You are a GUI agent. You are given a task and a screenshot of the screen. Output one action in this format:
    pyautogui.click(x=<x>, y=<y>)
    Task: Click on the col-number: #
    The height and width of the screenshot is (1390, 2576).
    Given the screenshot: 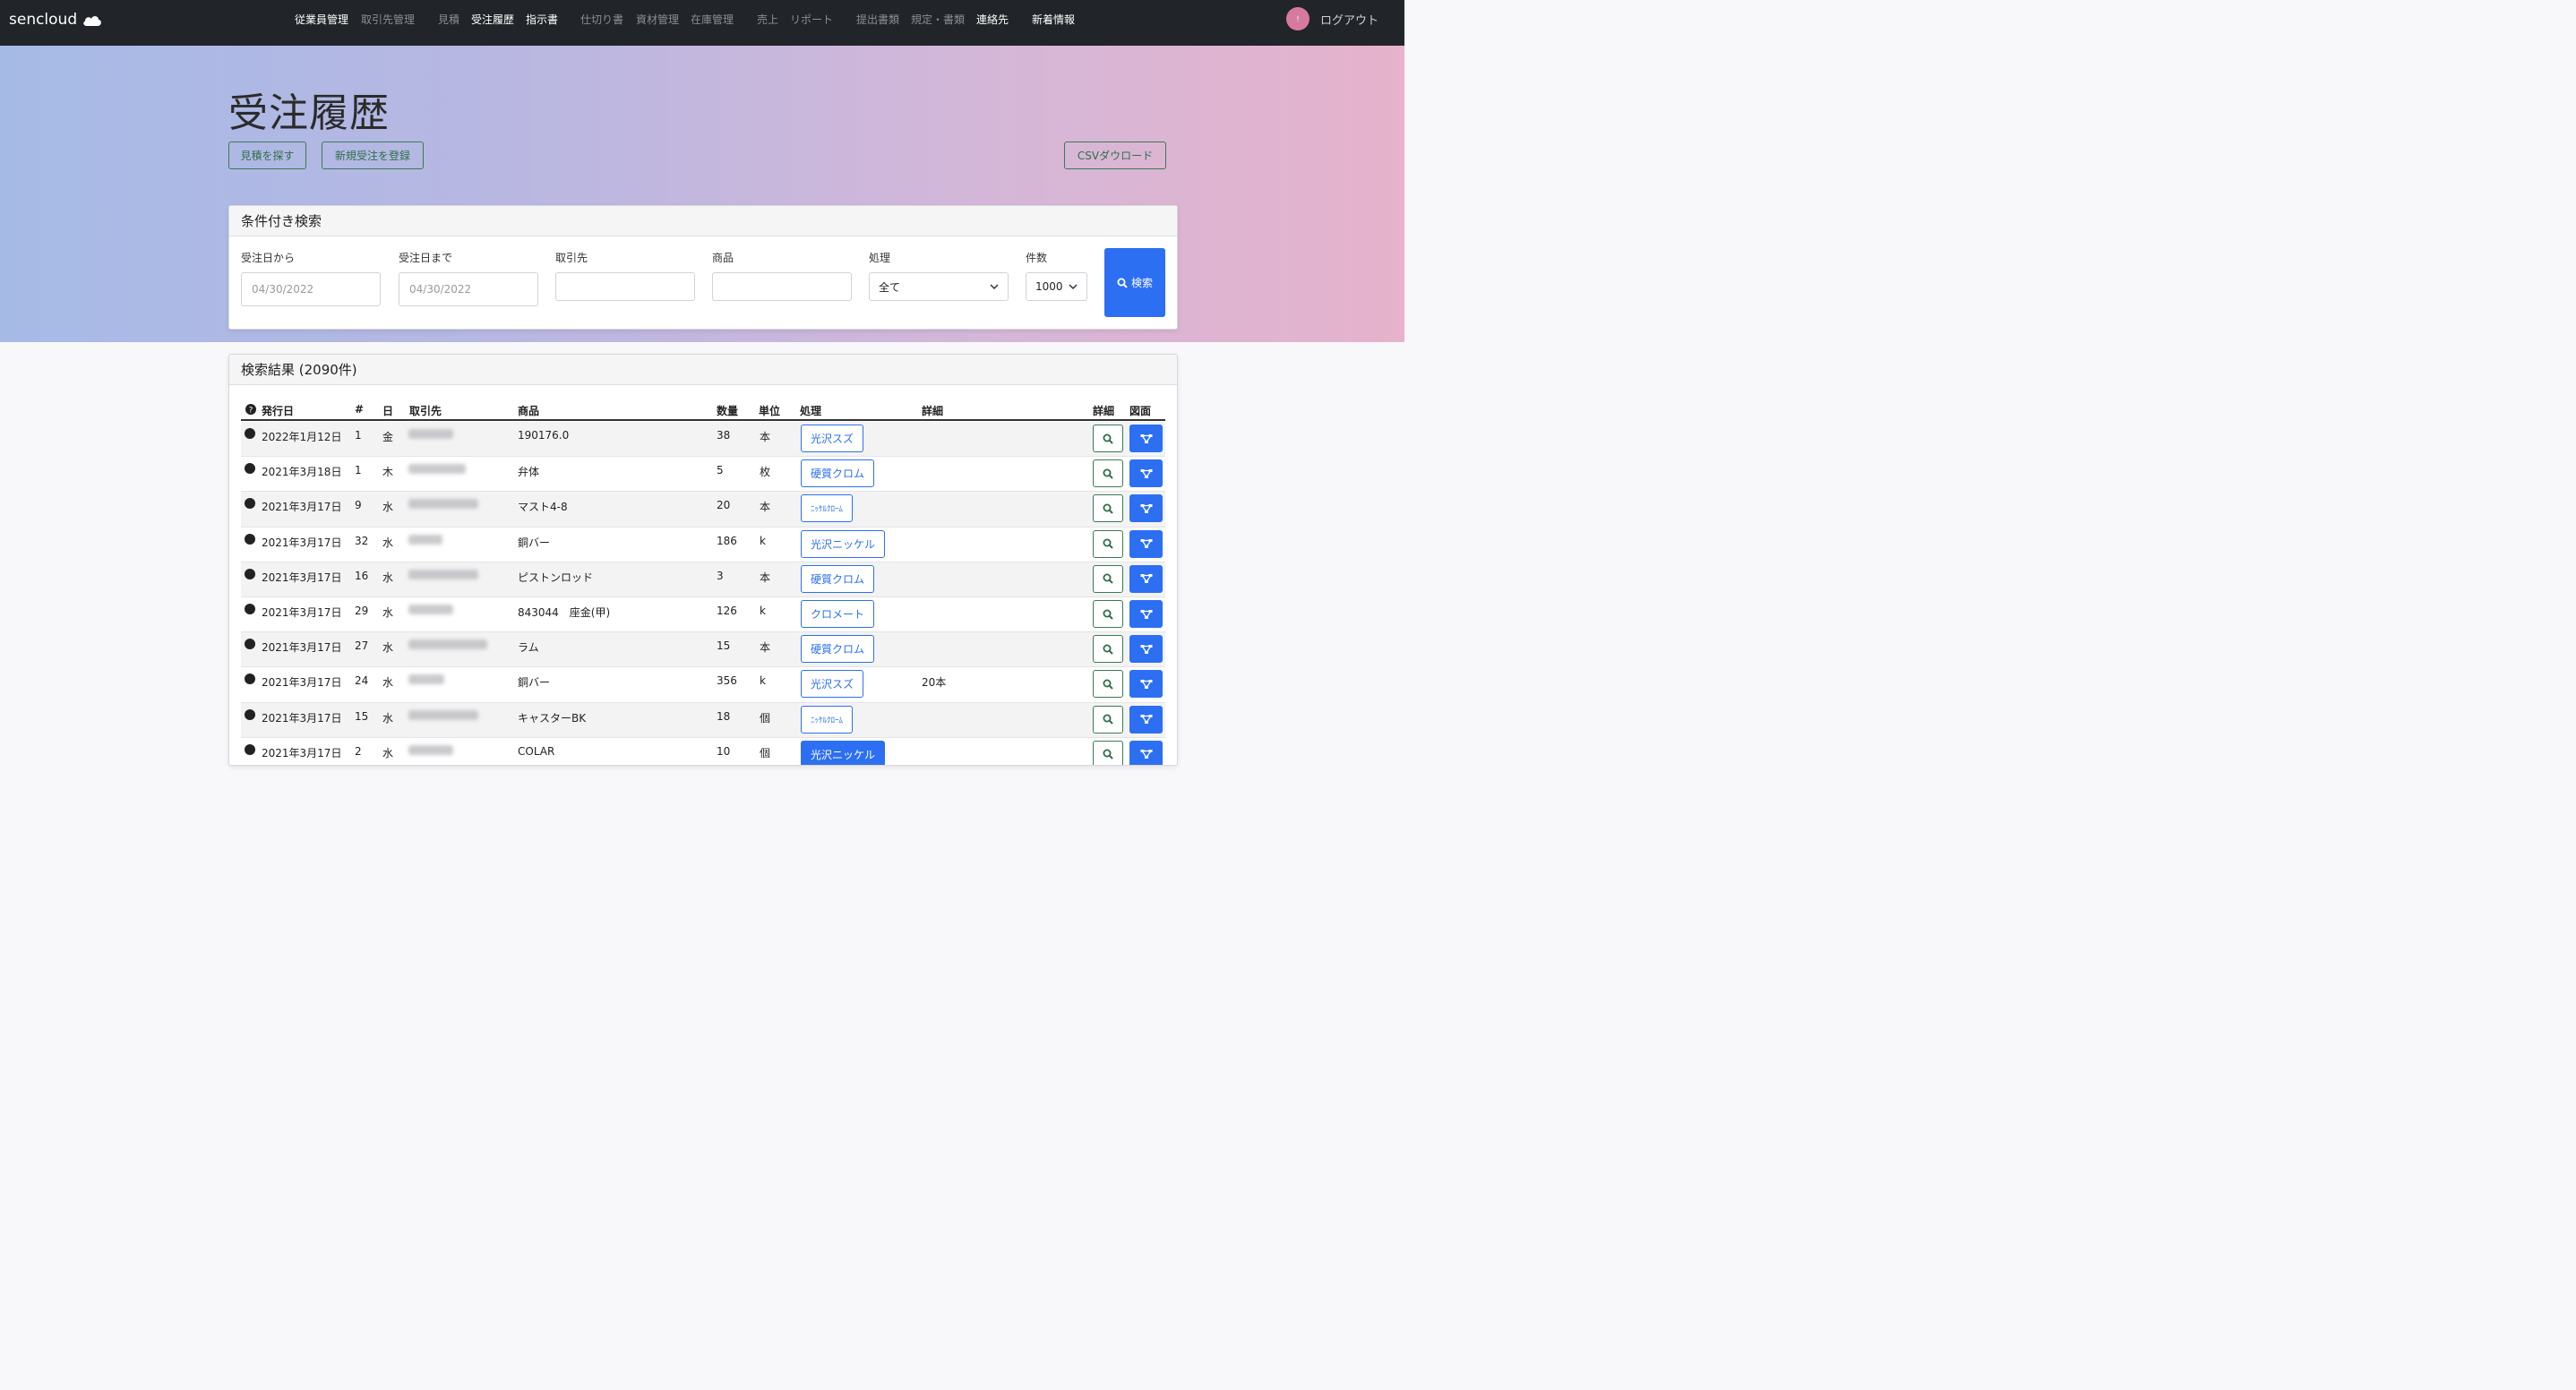 What is the action you would take?
    pyautogui.click(x=359, y=410)
    